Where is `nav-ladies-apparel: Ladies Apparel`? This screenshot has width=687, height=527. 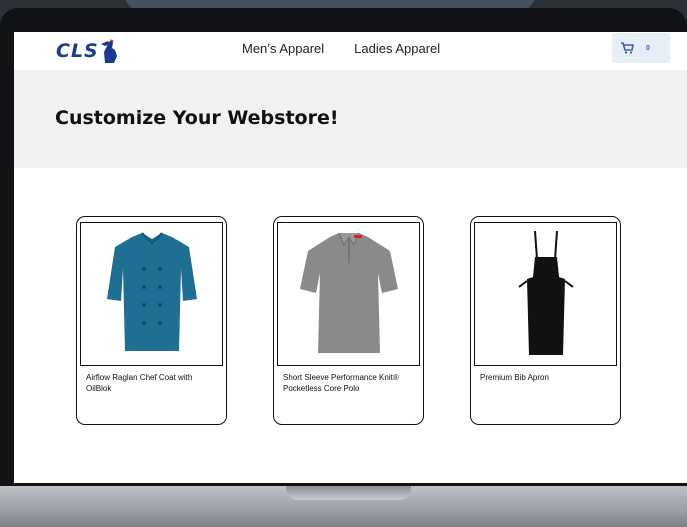
nav-ladies-apparel: Ladies Apparel is located at coordinates (397, 48).